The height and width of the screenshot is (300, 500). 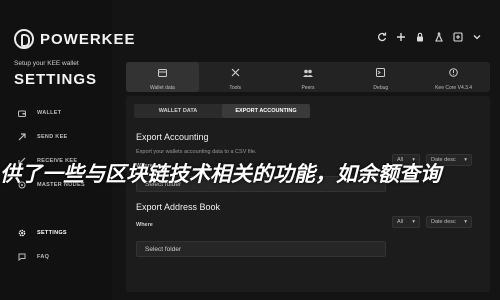 What do you see at coordinates (43, 257) in the screenshot?
I see `sidebar-item-label: FAQ` at bounding box center [43, 257].